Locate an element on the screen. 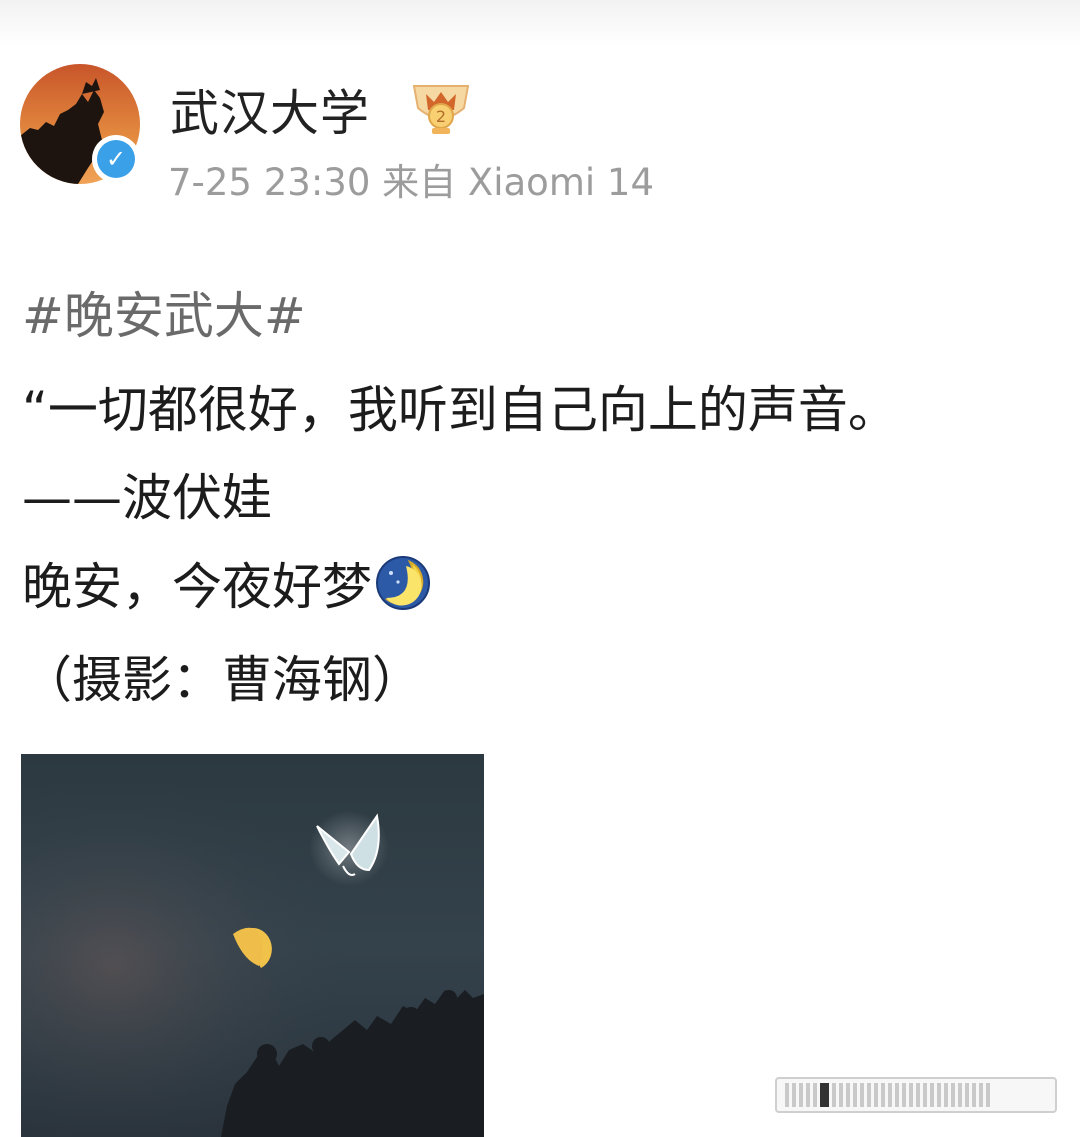  goodnight-line: 晚安，今夜好梦 is located at coordinates (227, 583).